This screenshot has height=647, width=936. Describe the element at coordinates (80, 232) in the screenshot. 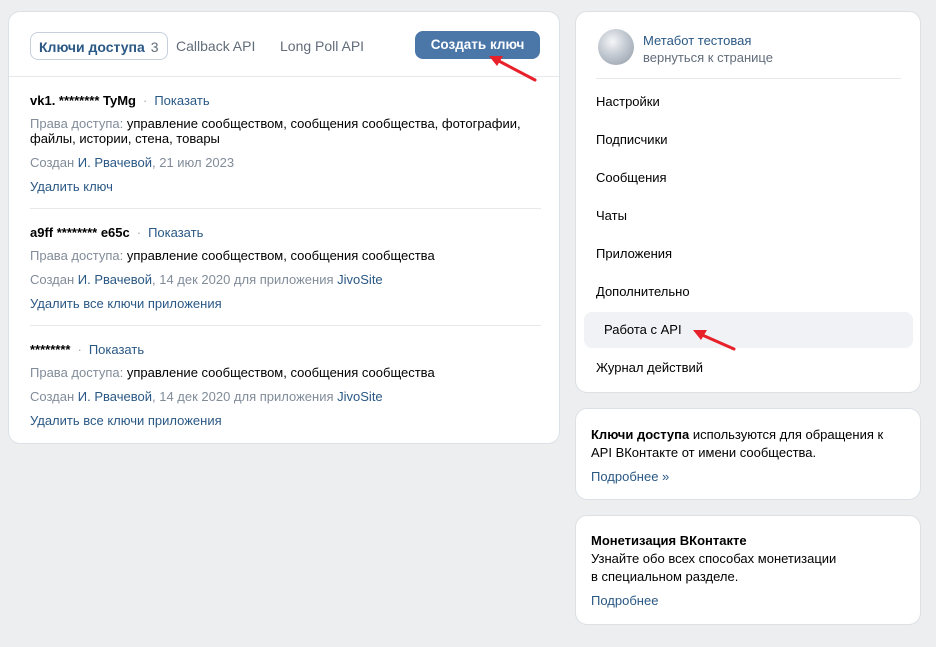

I see `key-name: a9ff ******** e65c` at that location.